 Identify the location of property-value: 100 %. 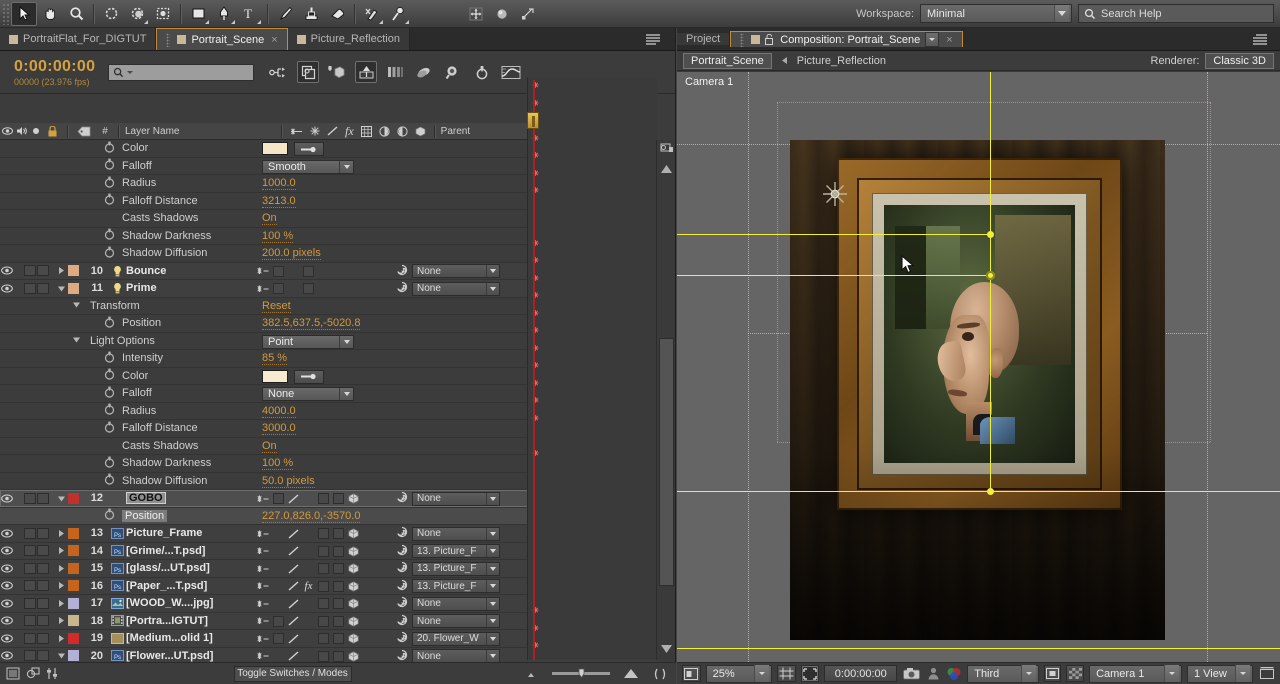
(278, 463).